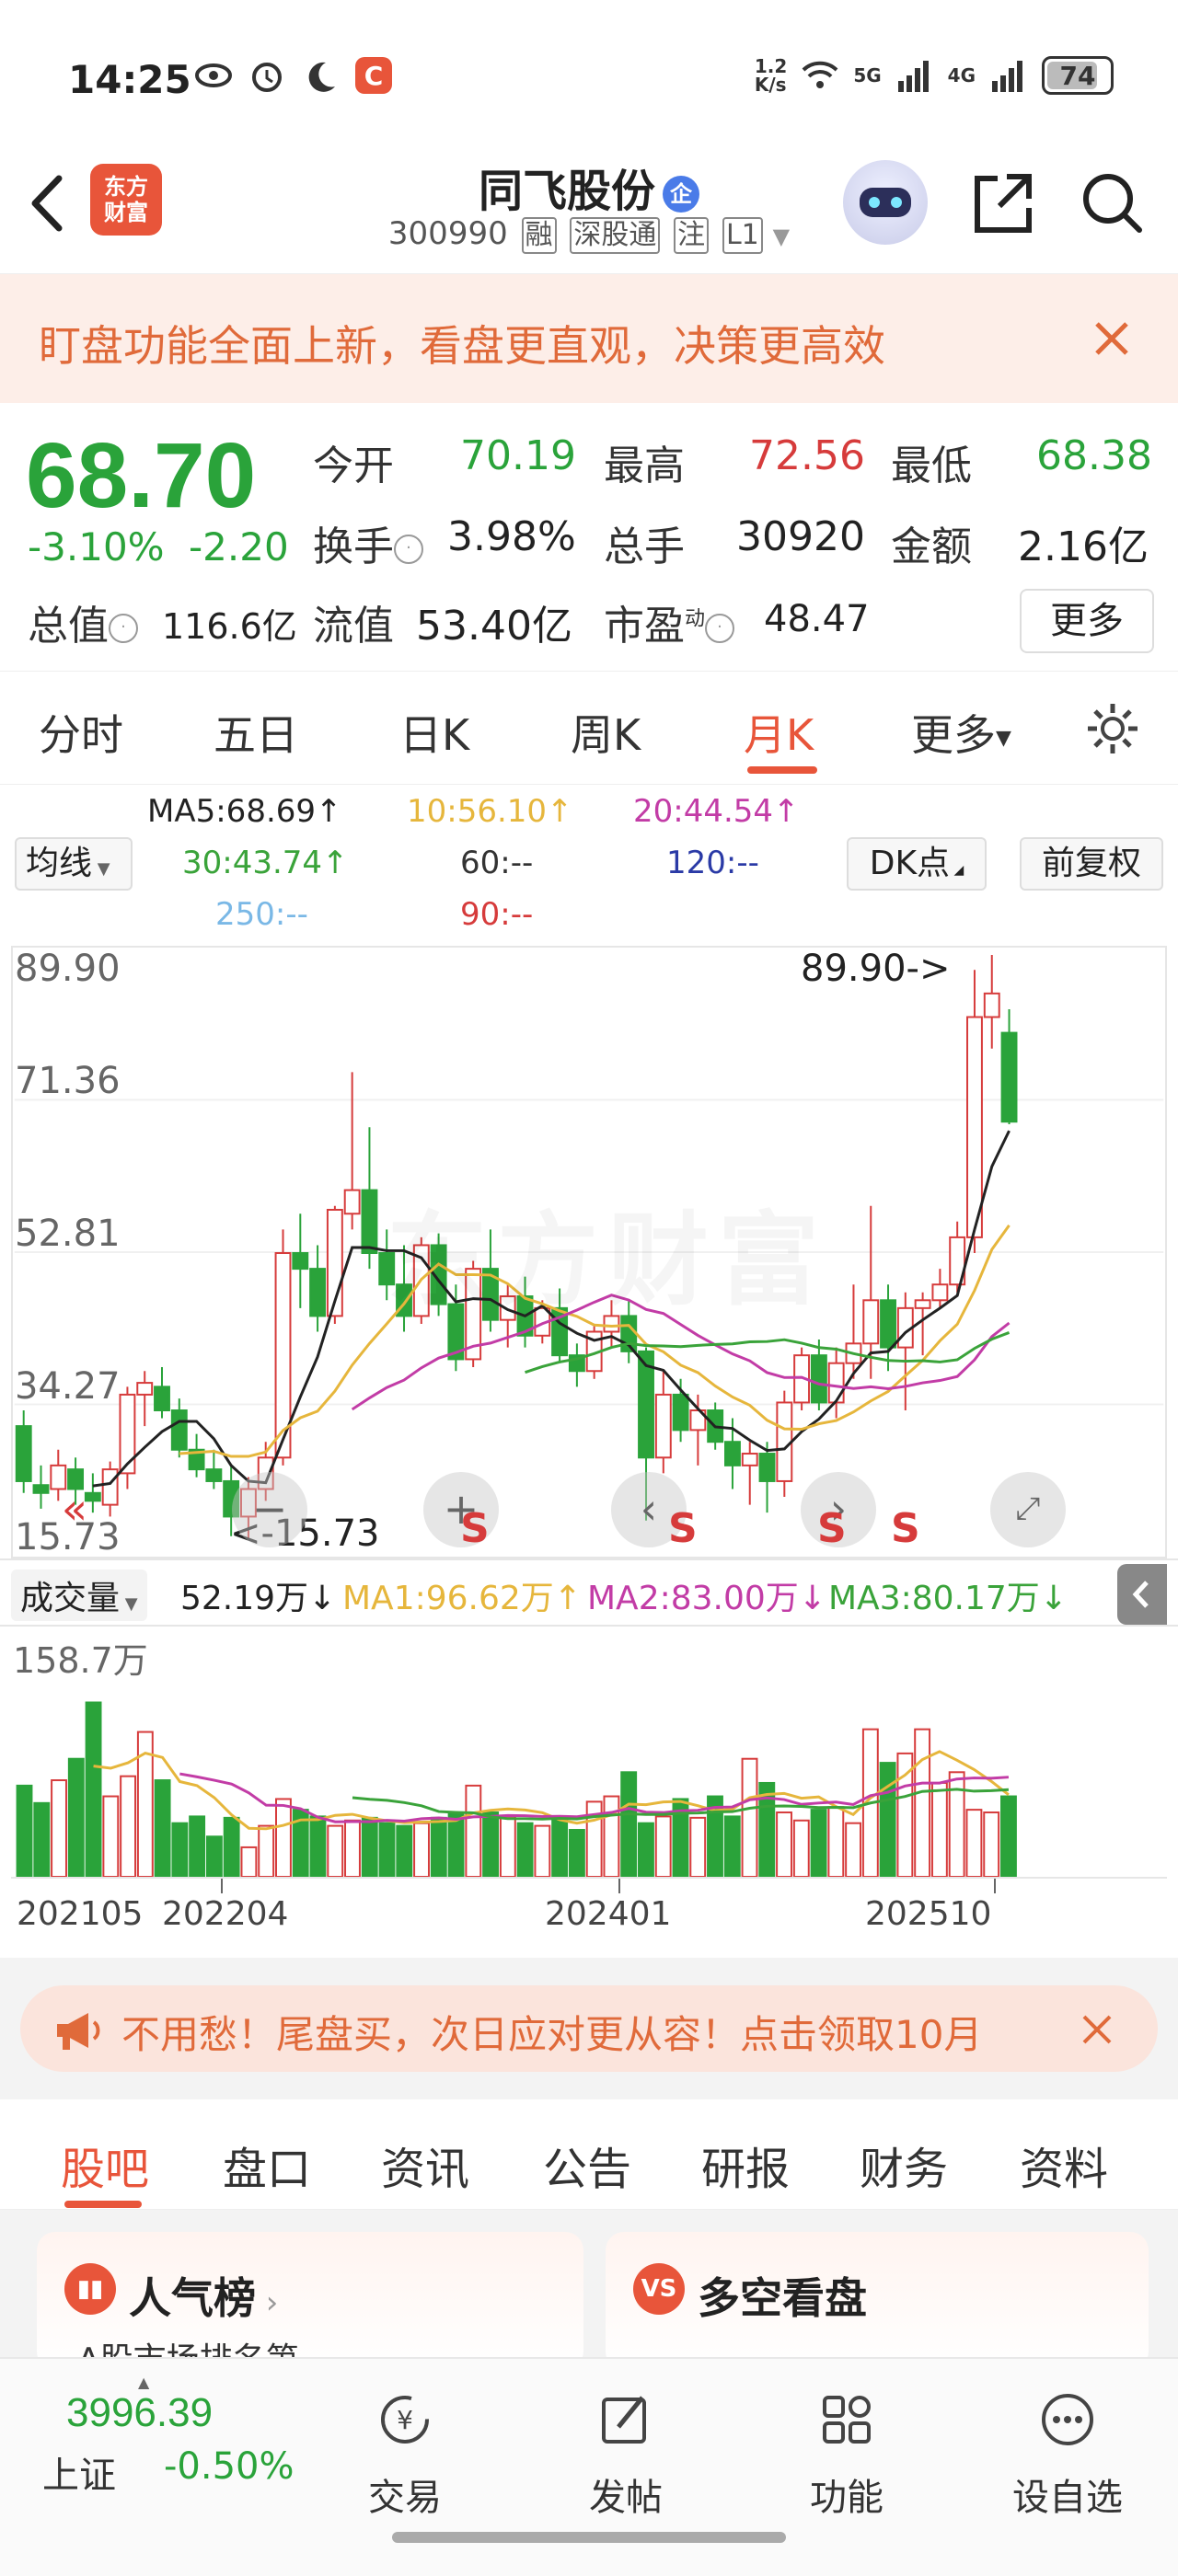 The width and height of the screenshot is (1178, 2576). I want to click on ad-banner: 不用愁！尾盘买，次日应对更从容！点击领取10月, so click(589, 2028).